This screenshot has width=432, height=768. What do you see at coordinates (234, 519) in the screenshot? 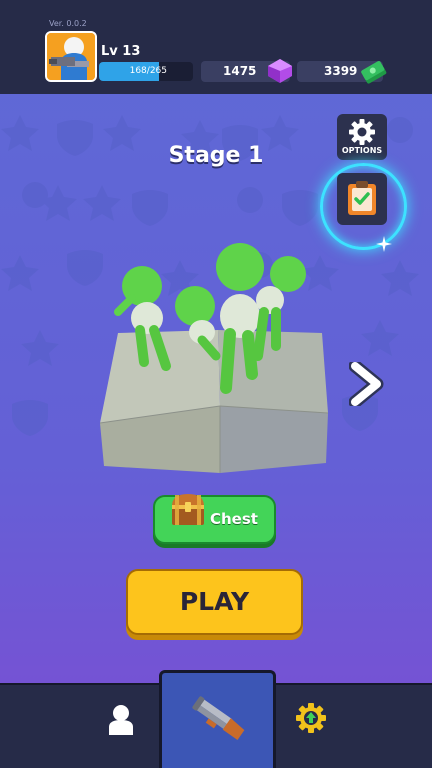
I see `chest-label: Chest` at bounding box center [234, 519].